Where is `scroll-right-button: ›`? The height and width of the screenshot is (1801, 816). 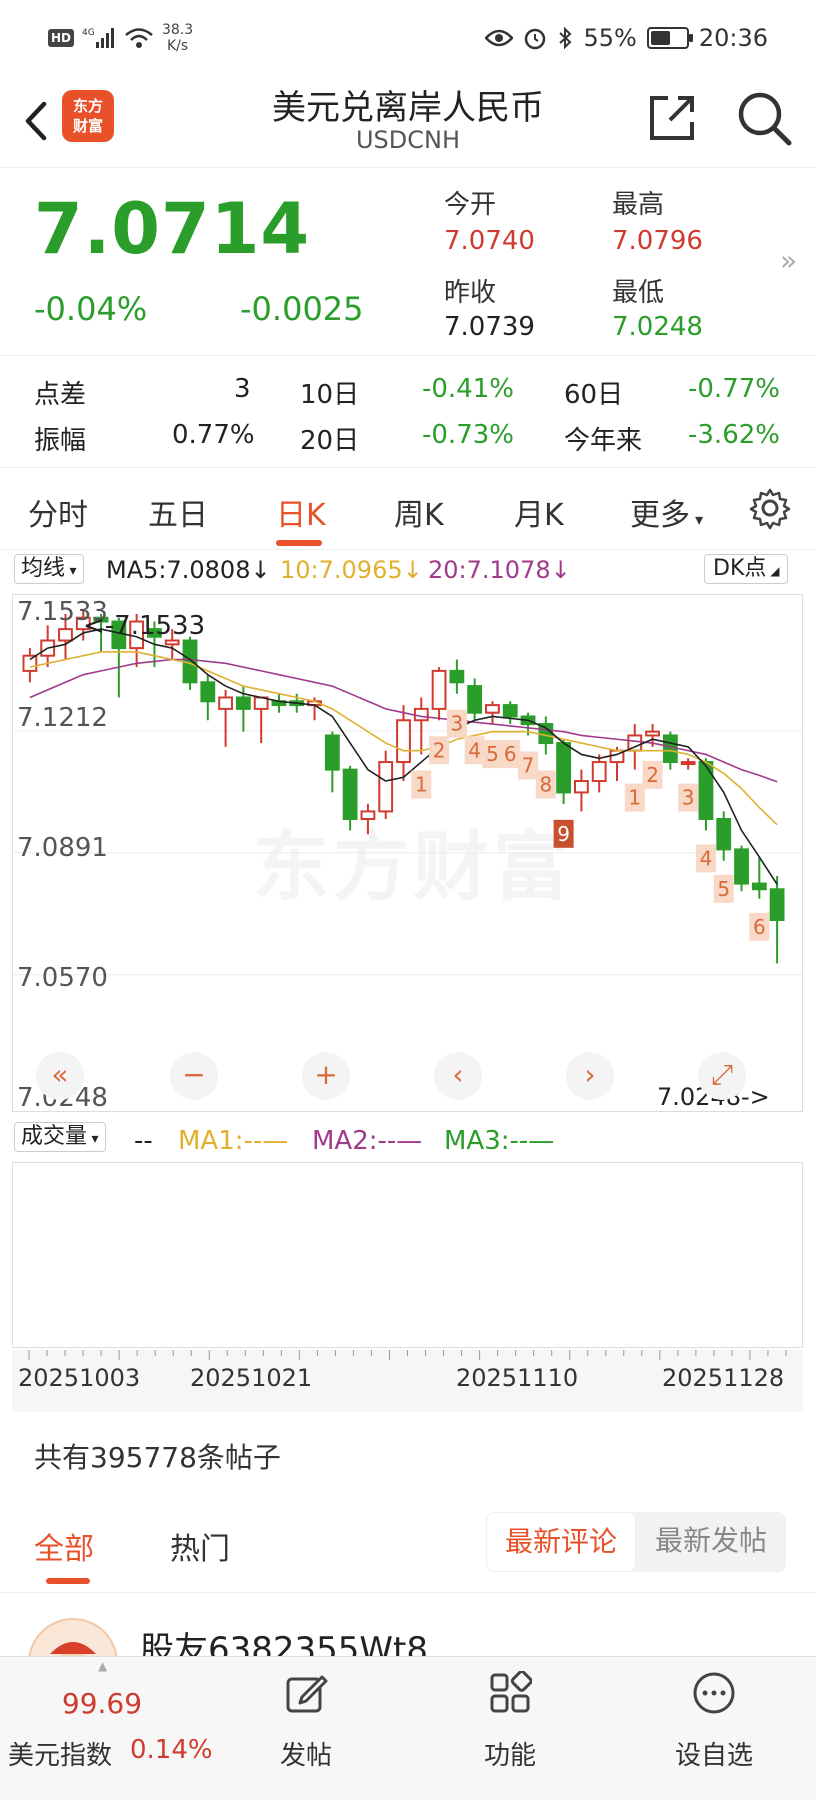
scroll-right-button: › is located at coordinates (590, 1076).